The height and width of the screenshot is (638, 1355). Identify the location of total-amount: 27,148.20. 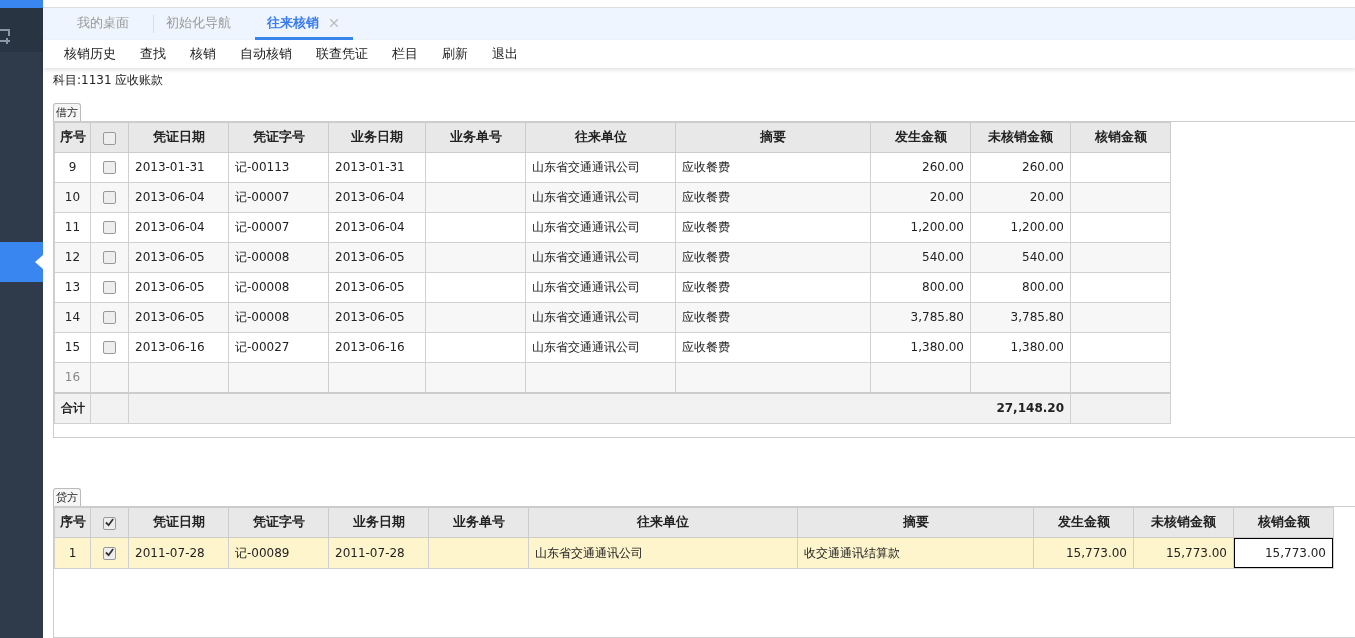
(599, 408).